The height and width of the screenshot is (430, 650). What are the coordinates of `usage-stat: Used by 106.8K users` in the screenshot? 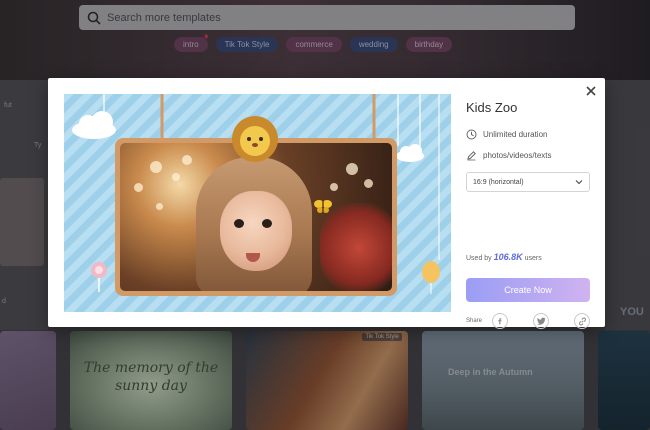 It's located at (504, 257).